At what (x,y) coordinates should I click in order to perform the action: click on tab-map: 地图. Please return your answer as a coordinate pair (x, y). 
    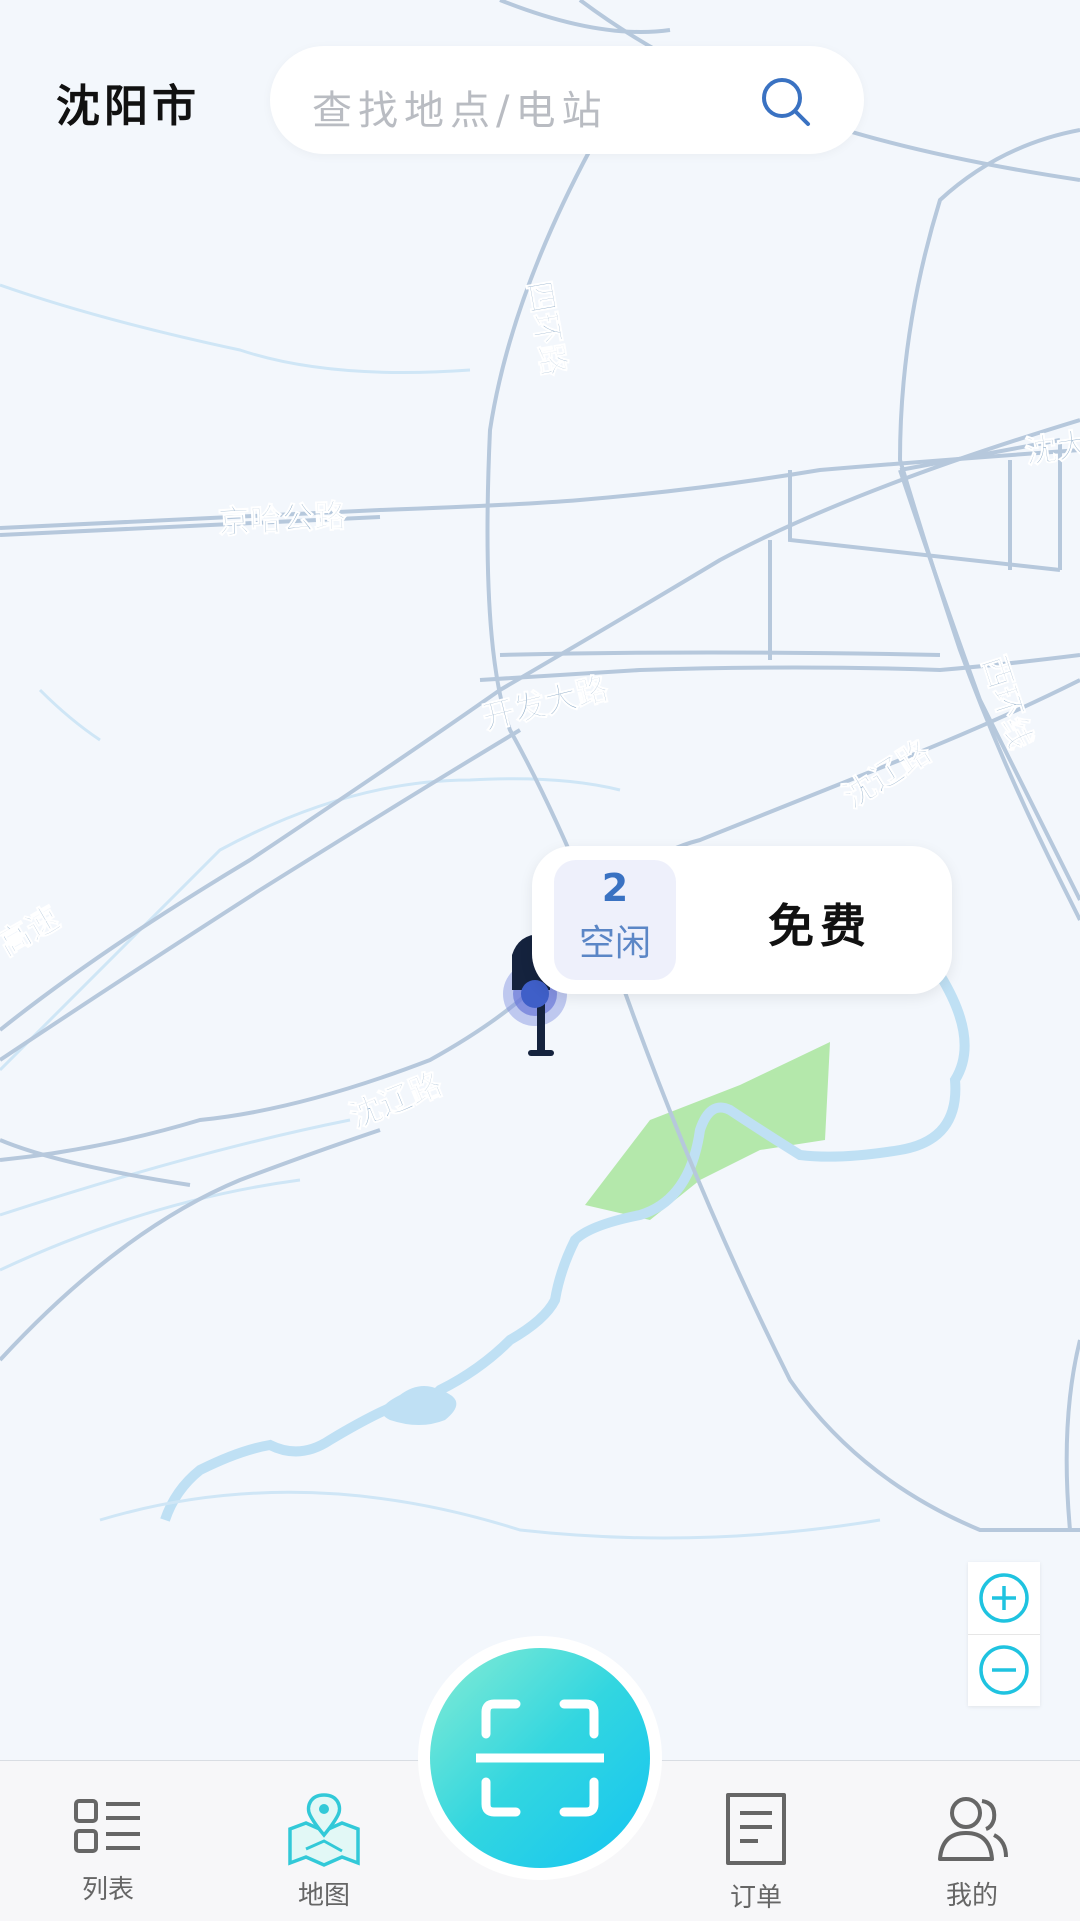
    Looking at the image, I should click on (324, 1841).